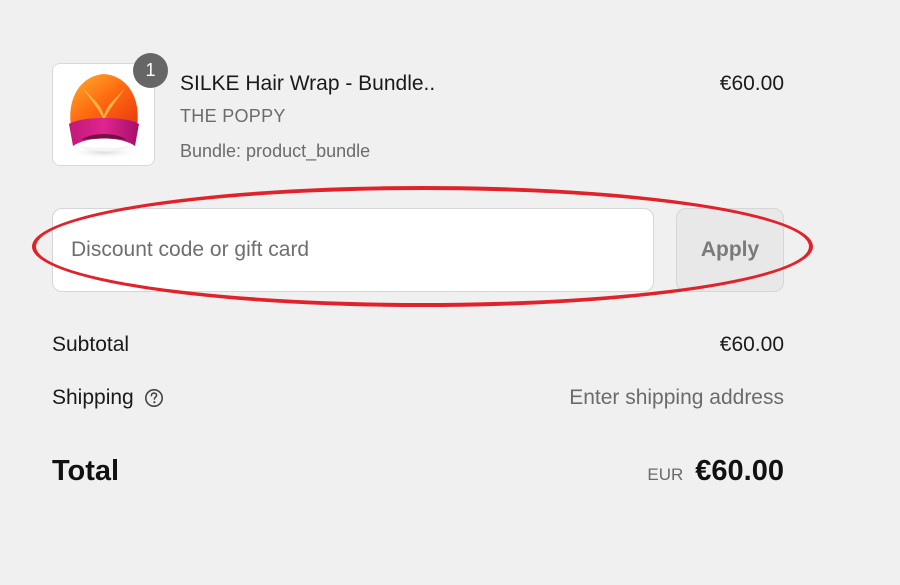 The height and width of the screenshot is (585, 900). I want to click on hair-wrap-image, so click(104, 116).